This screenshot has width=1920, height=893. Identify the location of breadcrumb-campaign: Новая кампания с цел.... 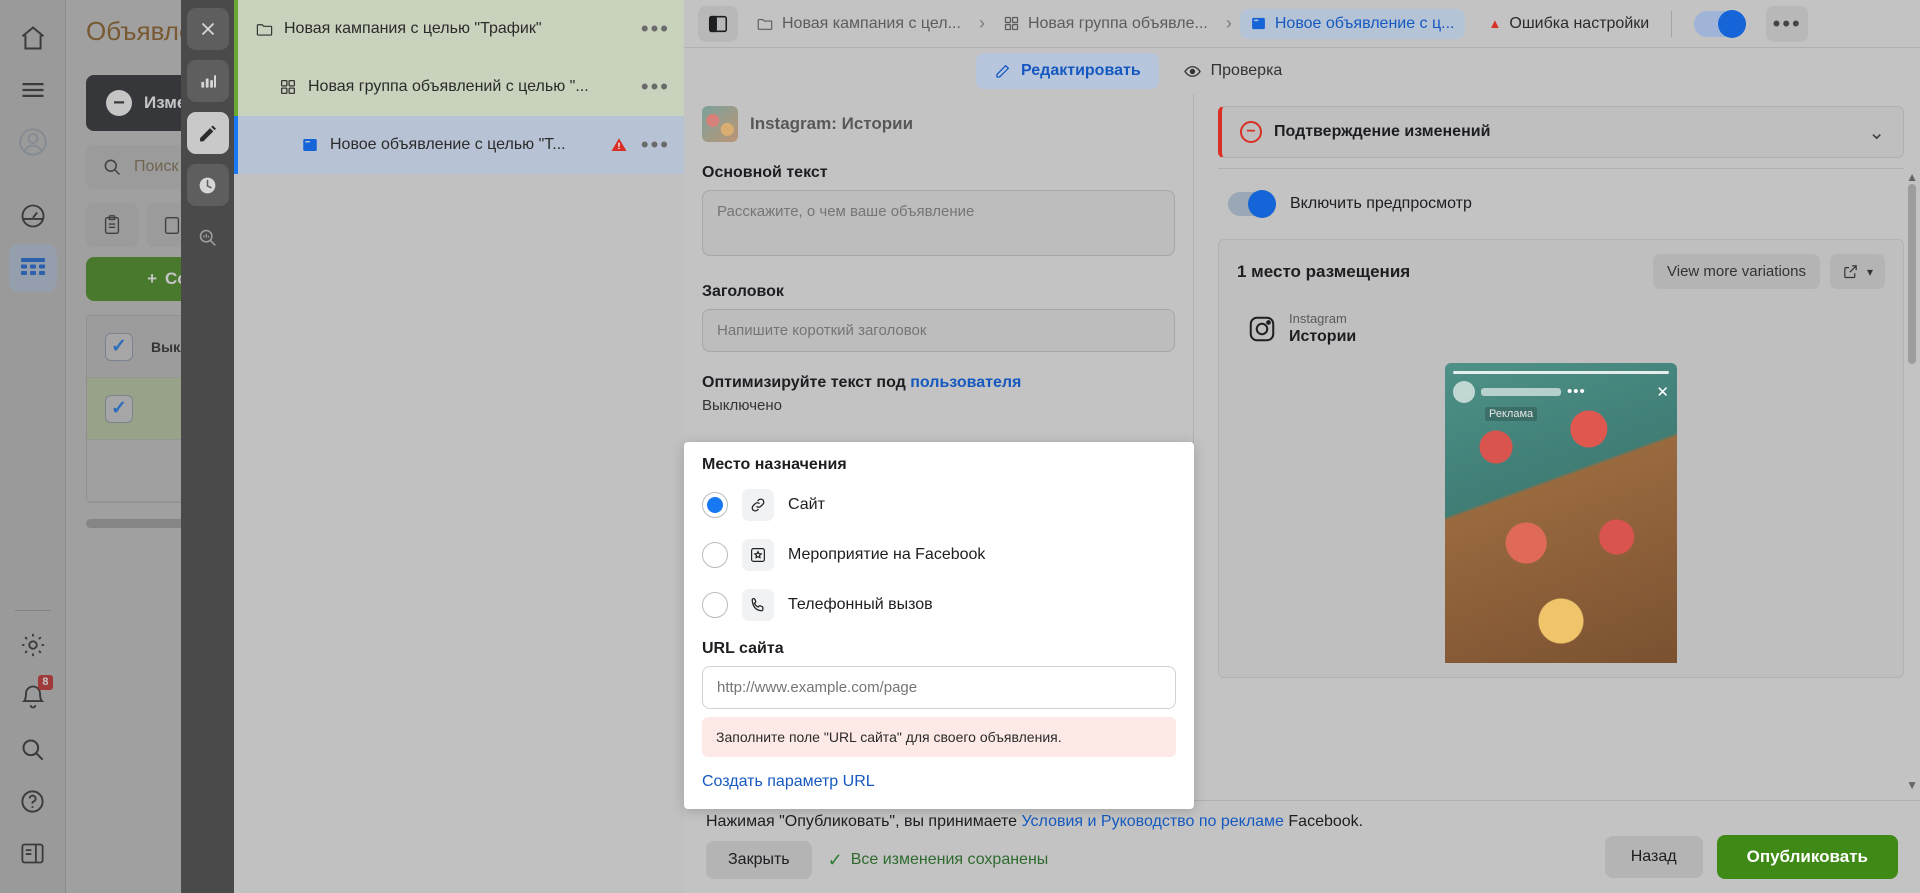
(858, 24).